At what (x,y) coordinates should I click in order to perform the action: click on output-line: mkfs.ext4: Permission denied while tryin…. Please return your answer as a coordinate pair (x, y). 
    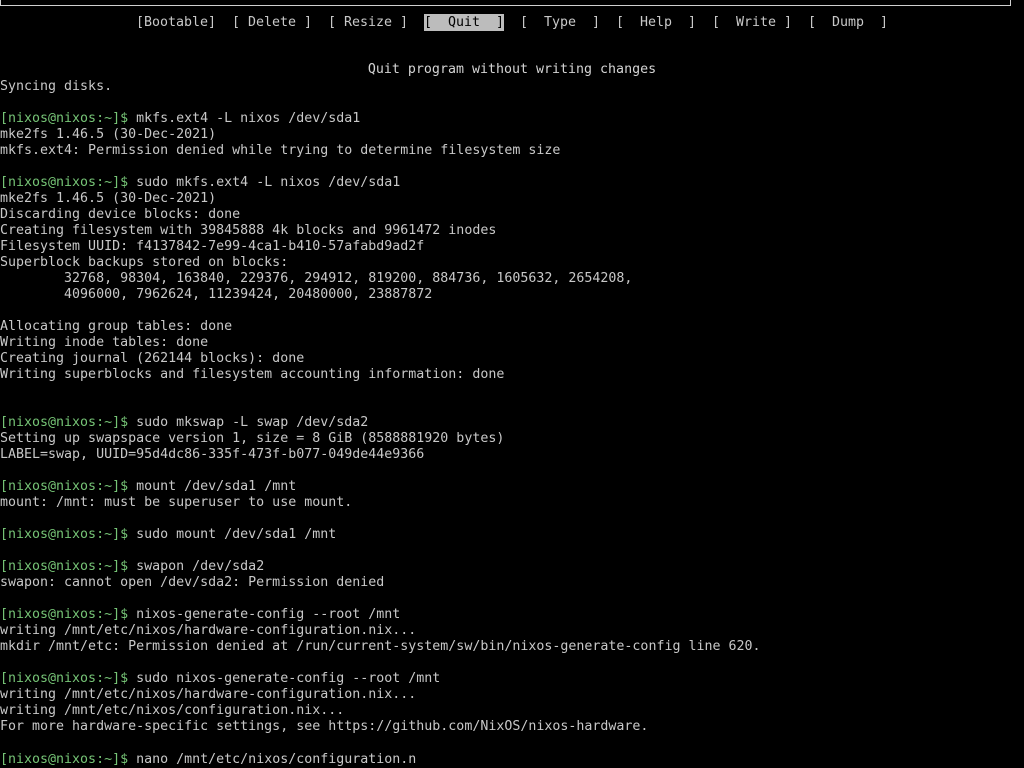
    Looking at the image, I should click on (280, 150).